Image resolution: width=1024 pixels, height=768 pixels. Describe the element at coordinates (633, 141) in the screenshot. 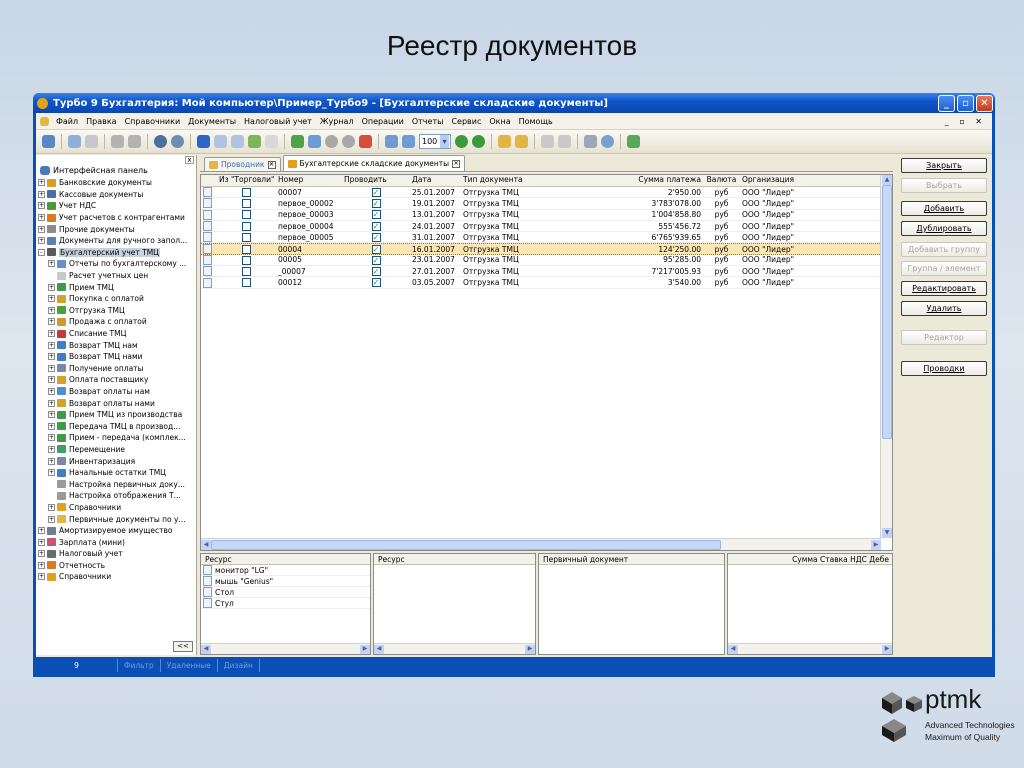

I see `exit-icon` at that location.